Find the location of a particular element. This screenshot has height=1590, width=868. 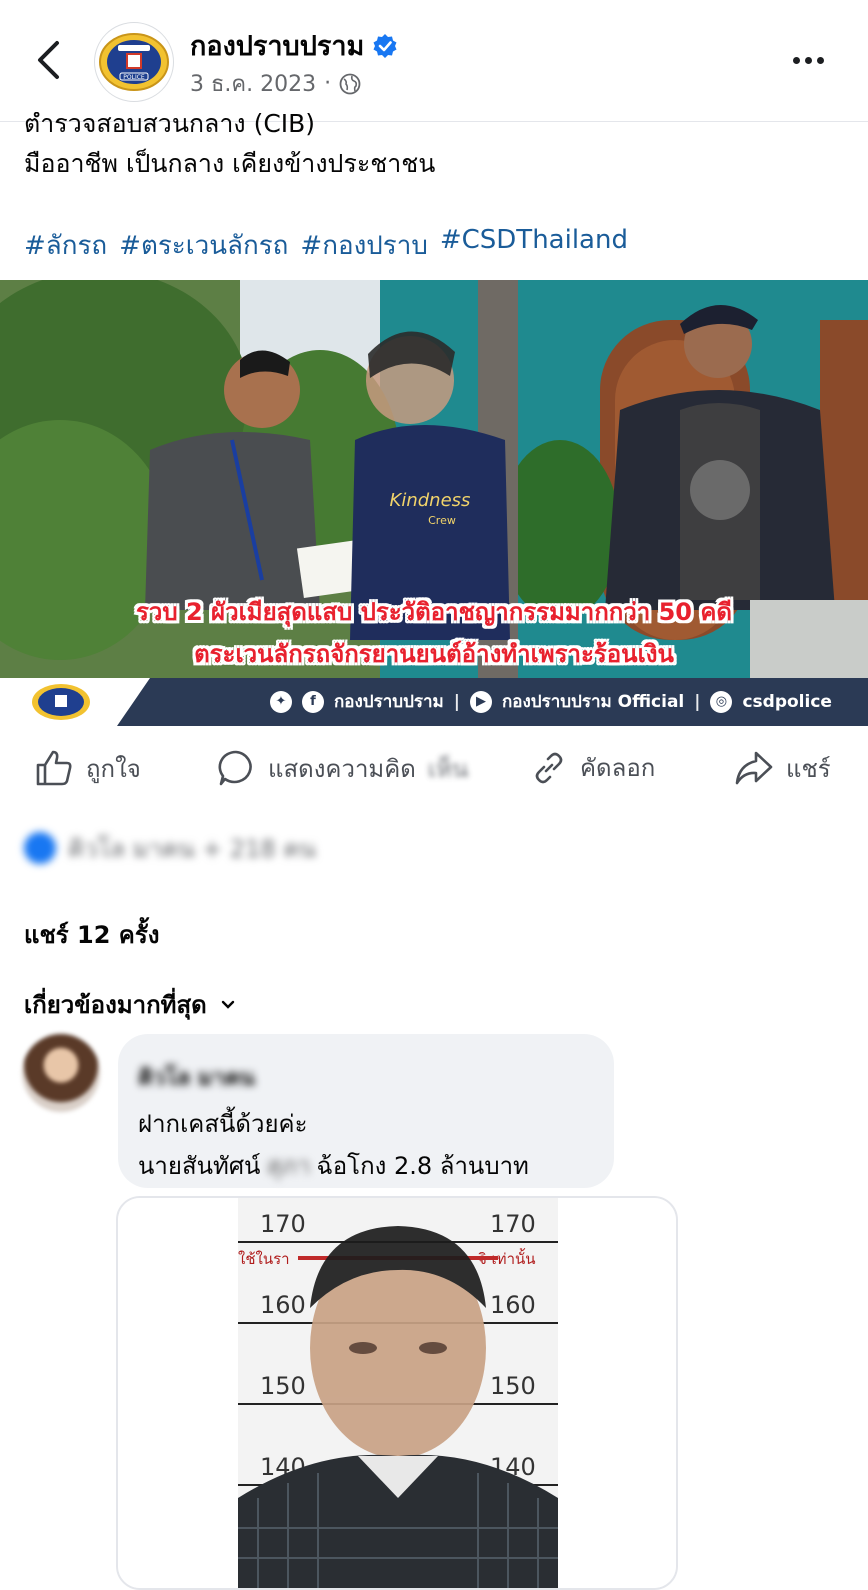

link-icon is located at coordinates (549, 767).